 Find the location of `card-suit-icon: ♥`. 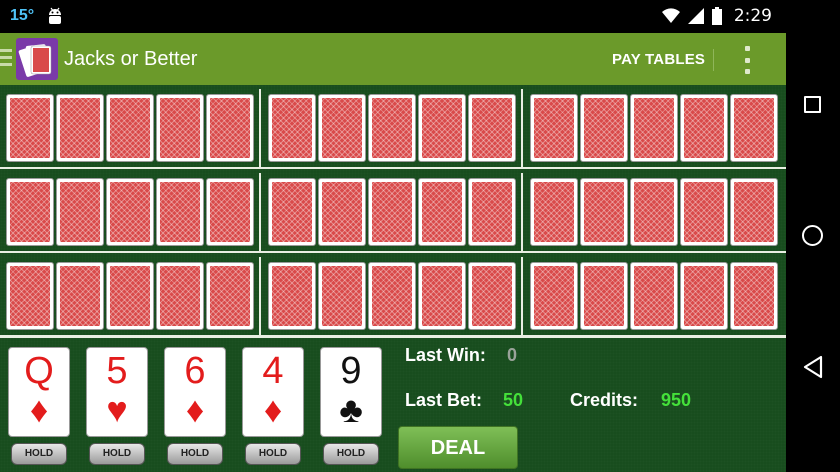

card-suit-icon: ♥ is located at coordinates (117, 409).